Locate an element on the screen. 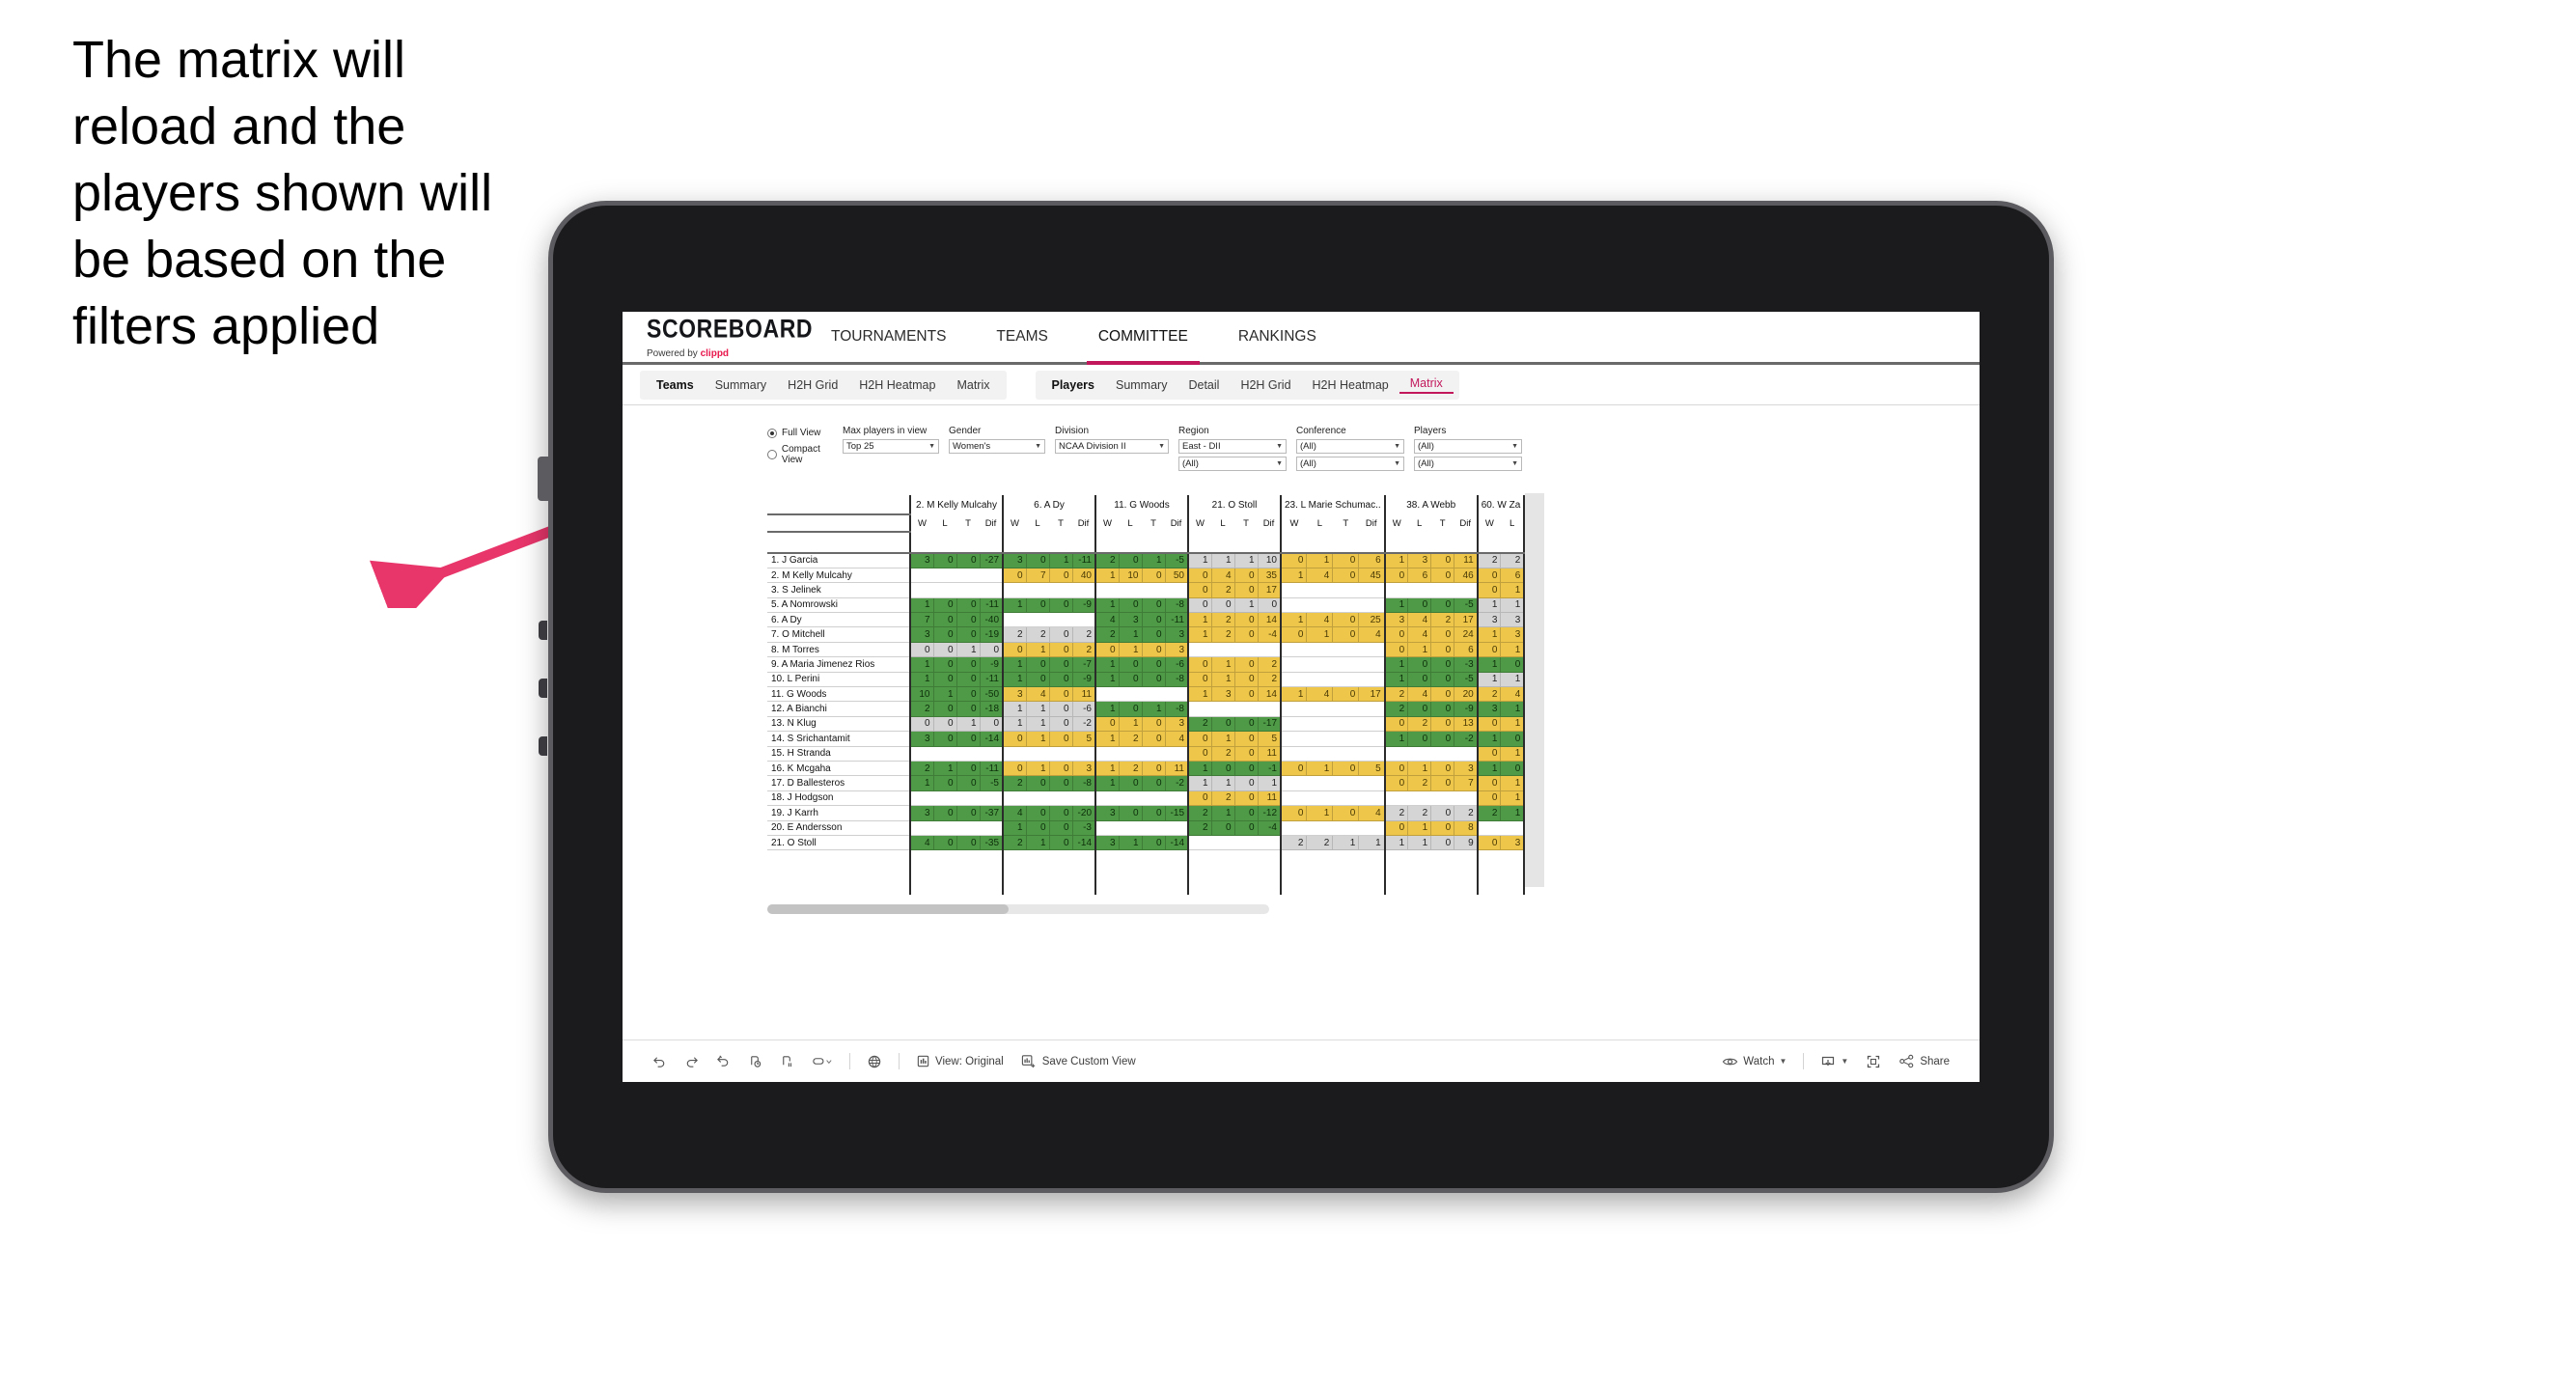  filter-division-select: NCAA Division II ▼ is located at coordinates (1112, 446).